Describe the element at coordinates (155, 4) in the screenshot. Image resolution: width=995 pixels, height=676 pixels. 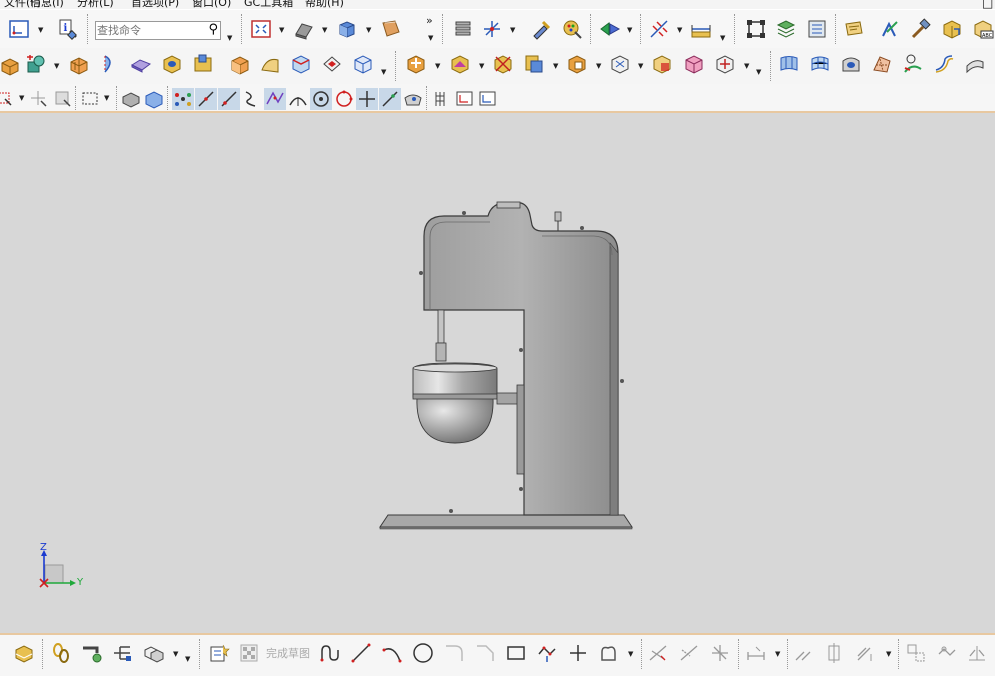
I see `menu-item-preferences: 首选项(P)` at that location.